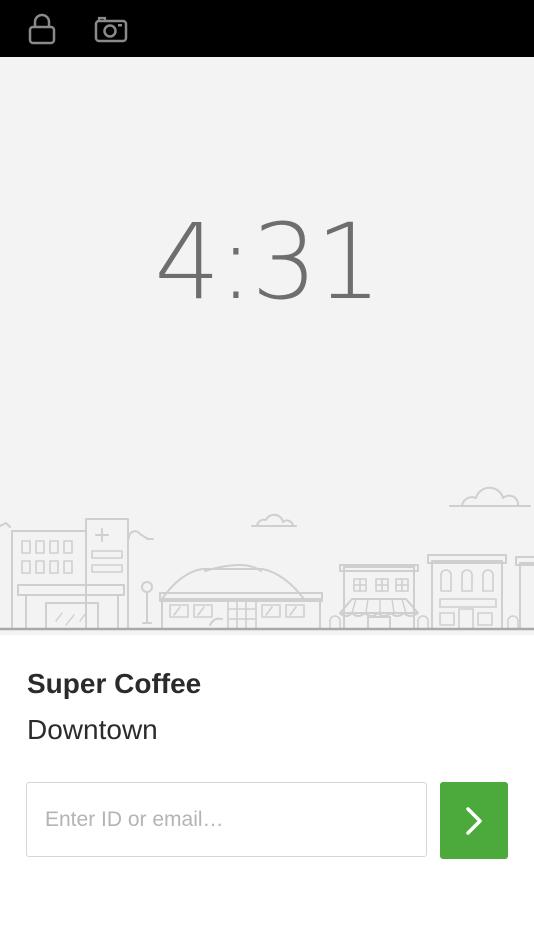 Image resolution: width=534 pixels, height=950 pixels. What do you see at coordinates (42, 29) in the screenshot?
I see `lock-icon` at bounding box center [42, 29].